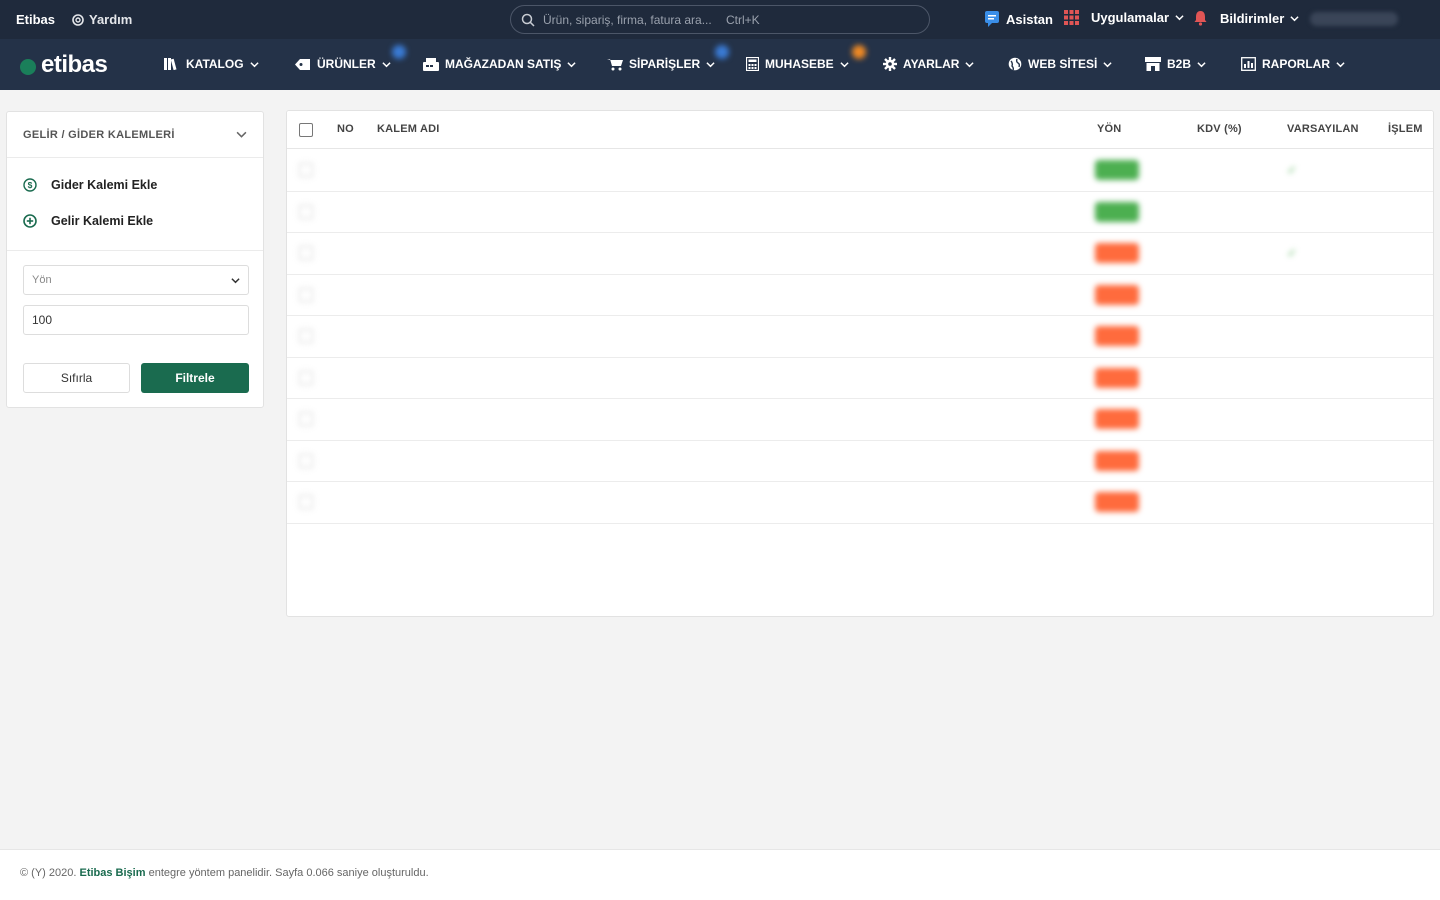  What do you see at coordinates (195, 378) in the screenshot?
I see `filter-button: Filtrele` at bounding box center [195, 378].